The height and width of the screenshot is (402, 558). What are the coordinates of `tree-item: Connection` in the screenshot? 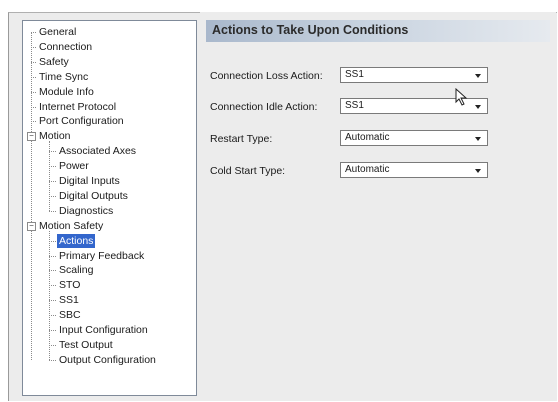 It's located at (109, 47).